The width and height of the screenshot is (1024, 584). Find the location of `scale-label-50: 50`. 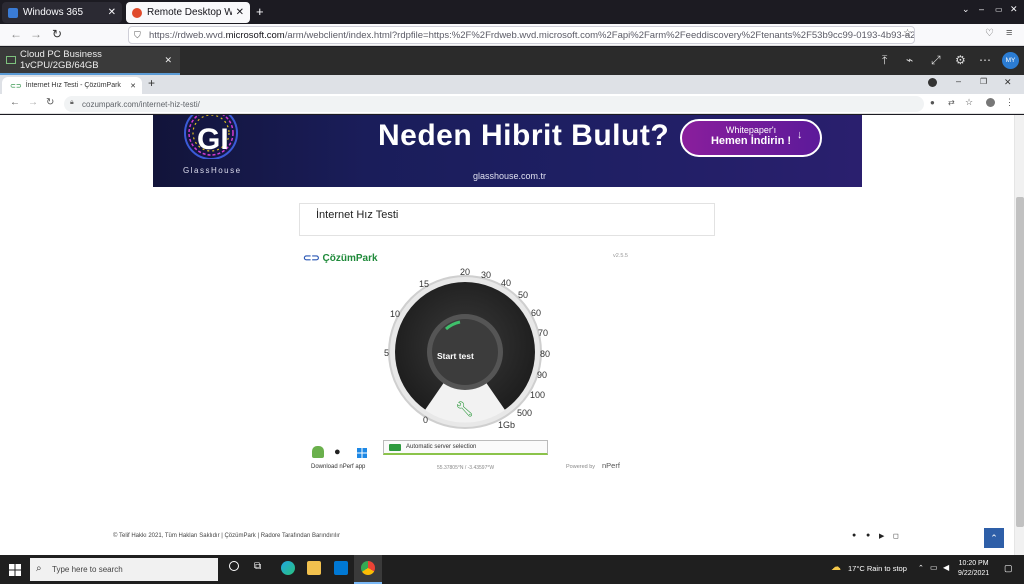

scale-label-50: 50 is located at coordinates (523, 295).